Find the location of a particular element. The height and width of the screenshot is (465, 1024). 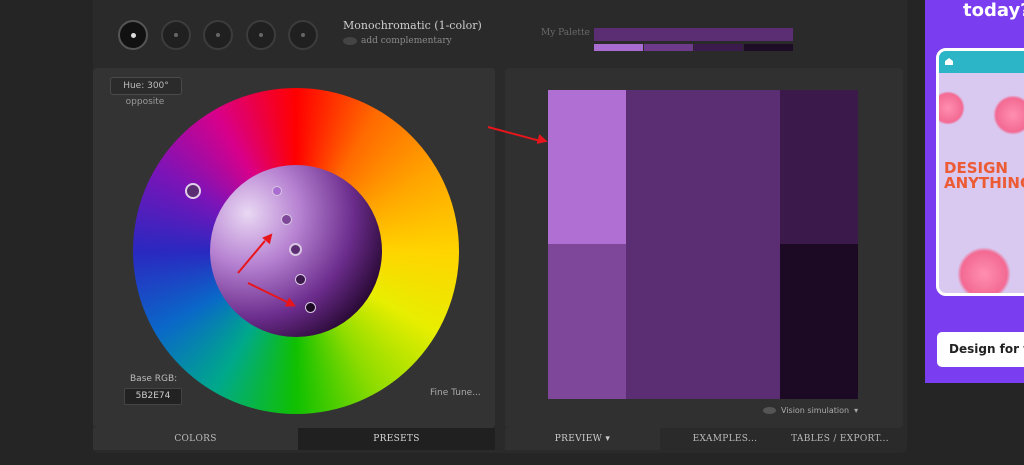

preview-darkest-cell is located at coordinates (819, 321).